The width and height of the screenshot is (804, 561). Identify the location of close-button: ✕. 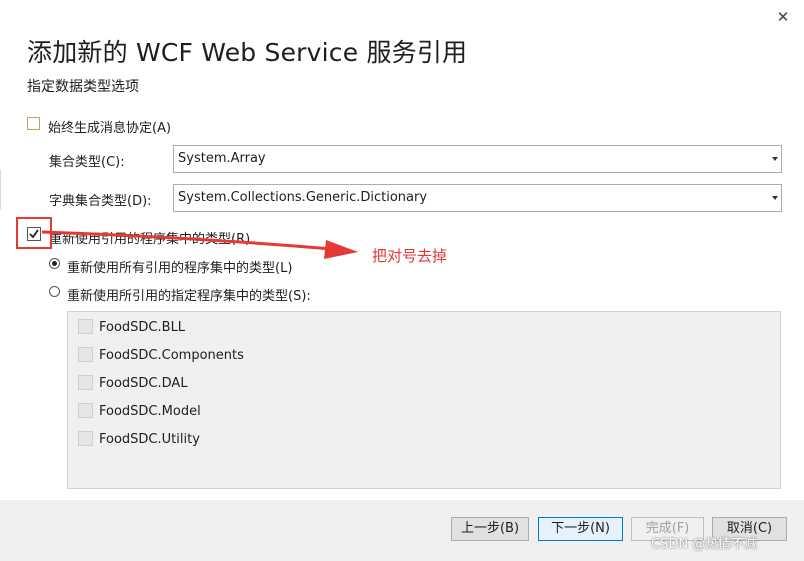
(783, 17).